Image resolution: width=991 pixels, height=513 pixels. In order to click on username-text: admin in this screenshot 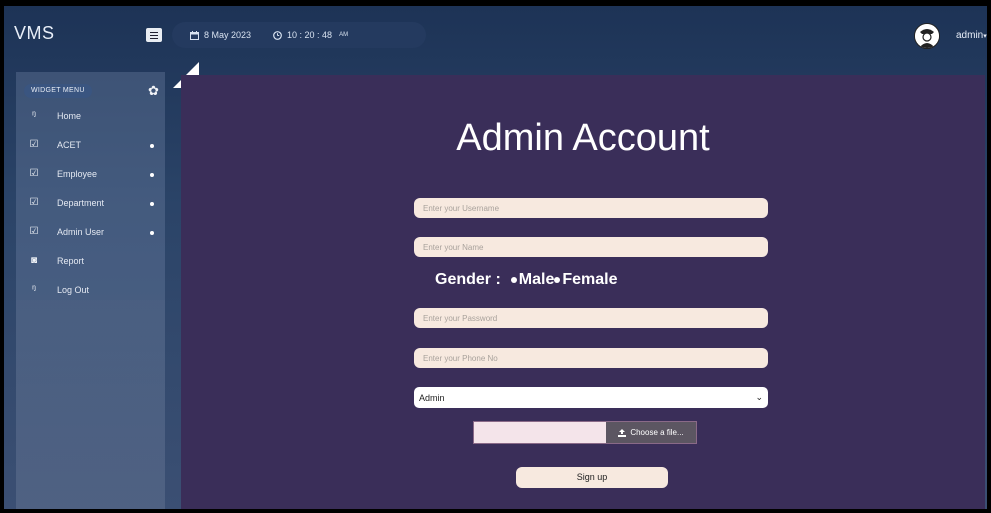, I will do `click(970, 35)`.